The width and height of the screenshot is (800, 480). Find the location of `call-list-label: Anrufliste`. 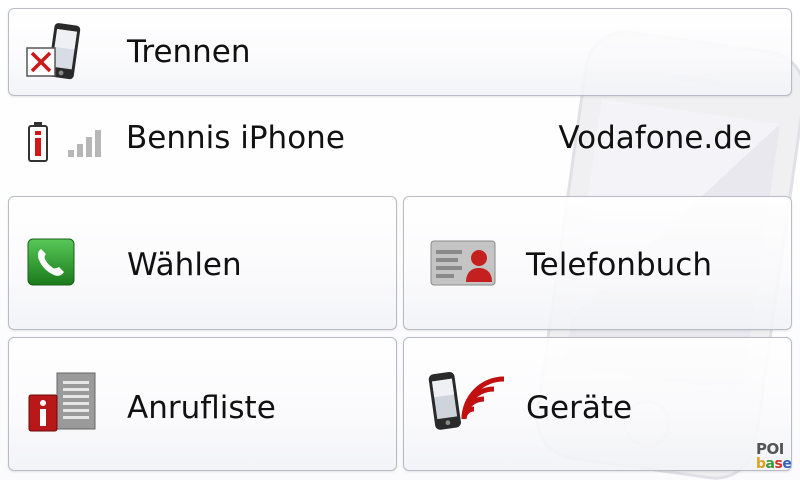

call-list-label: Anrufliste is located at coordinates (201, 408).